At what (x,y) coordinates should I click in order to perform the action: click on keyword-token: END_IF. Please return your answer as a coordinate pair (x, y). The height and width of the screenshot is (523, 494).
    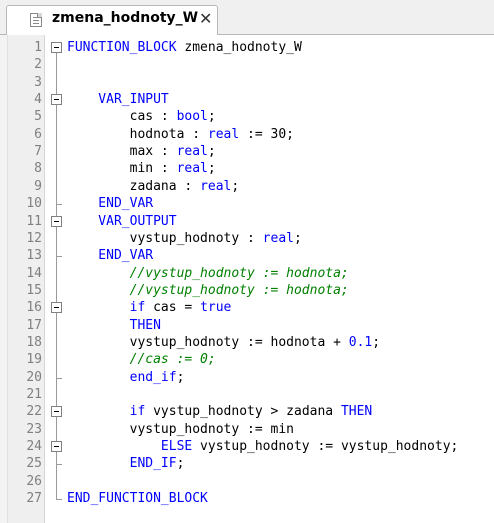
    Looking at the image, I should click on (122, 464).